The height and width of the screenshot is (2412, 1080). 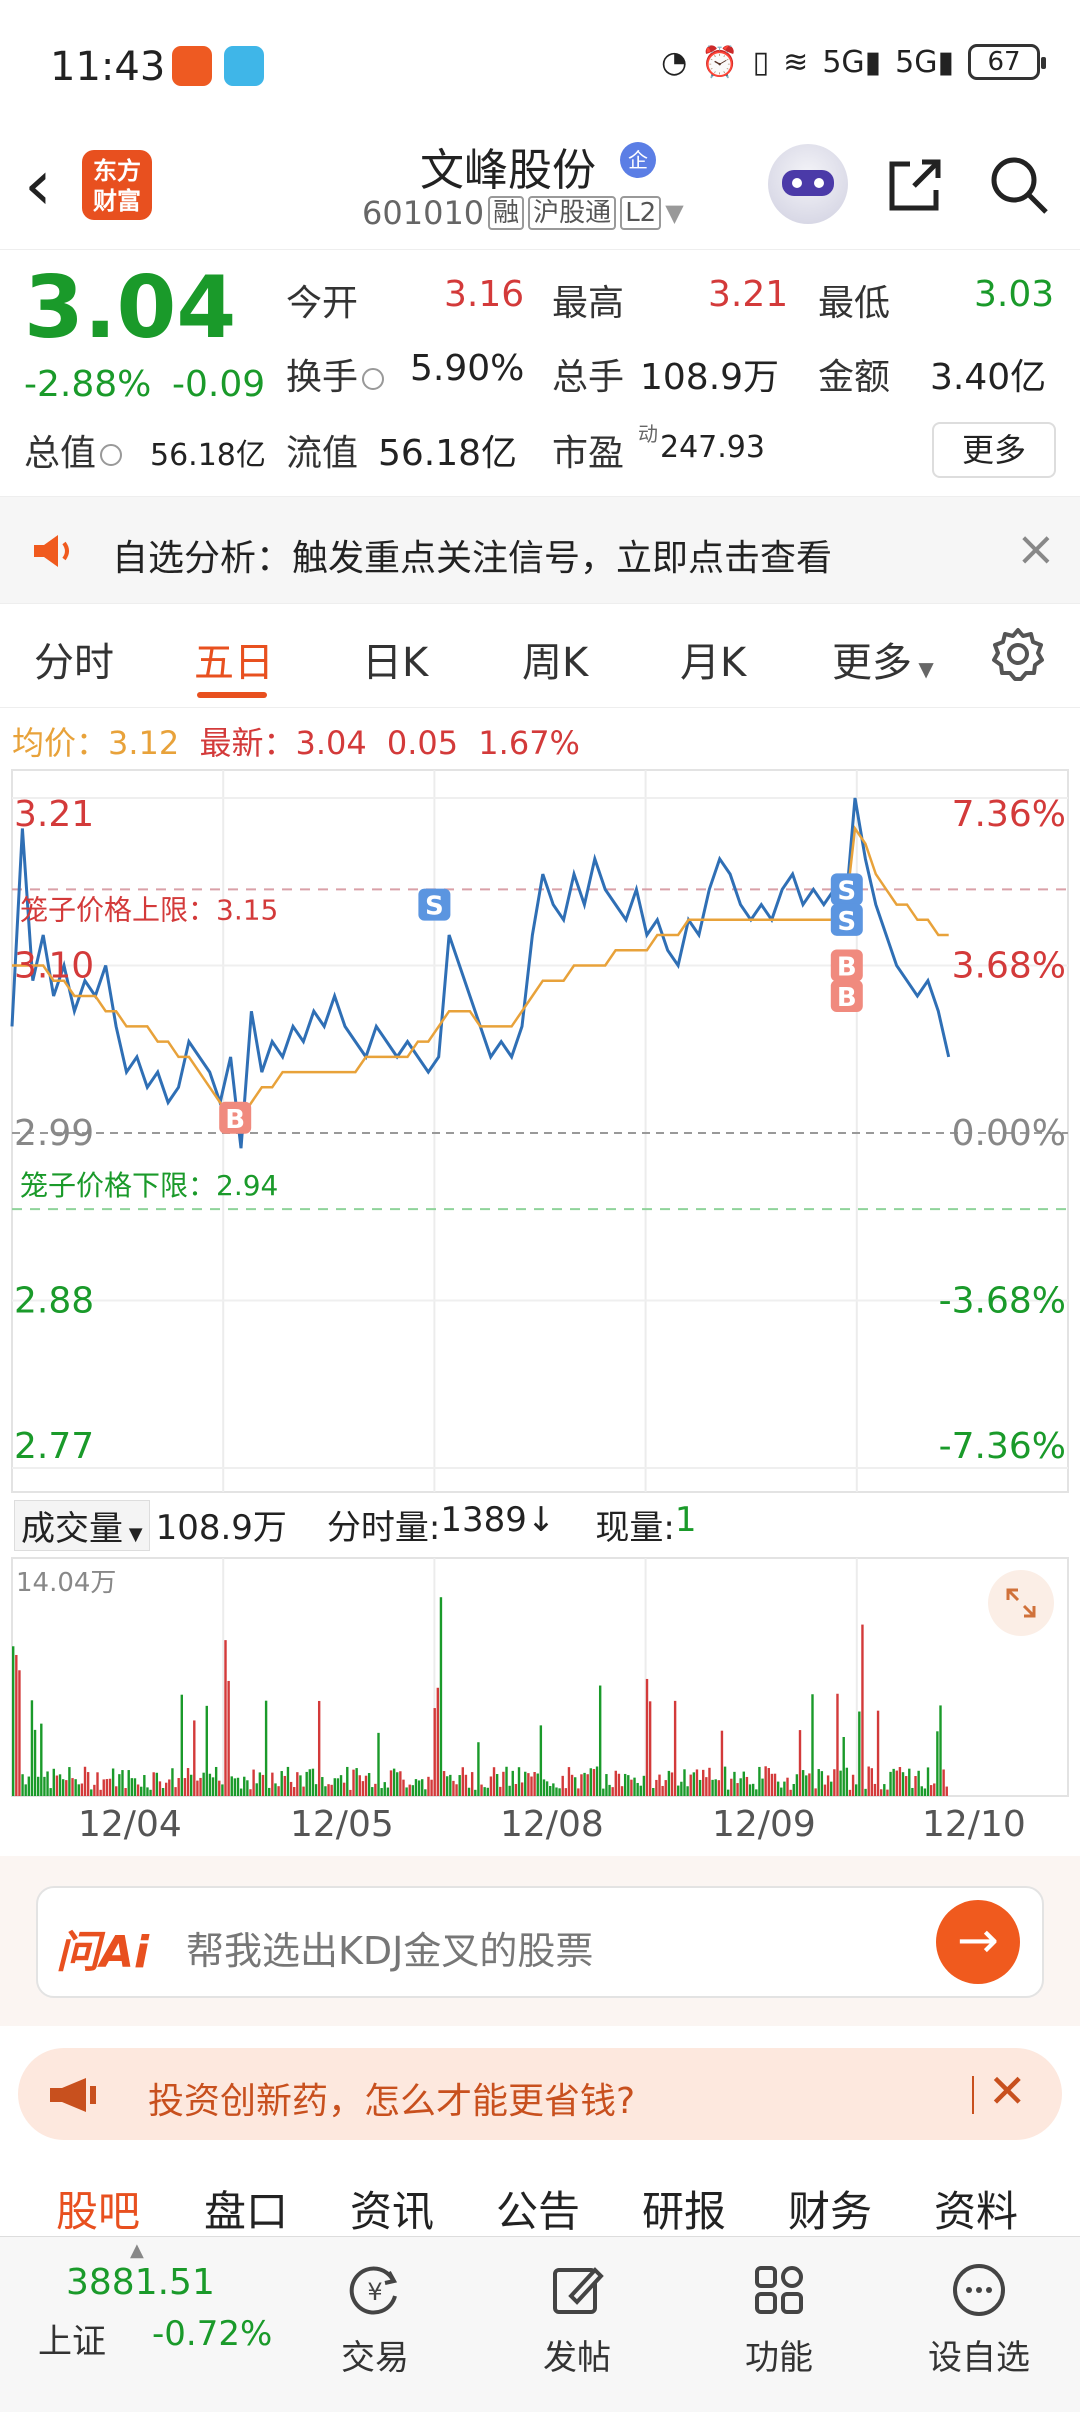 I want to click on arrow-right-icon: →, so click(x=978, y=1942).